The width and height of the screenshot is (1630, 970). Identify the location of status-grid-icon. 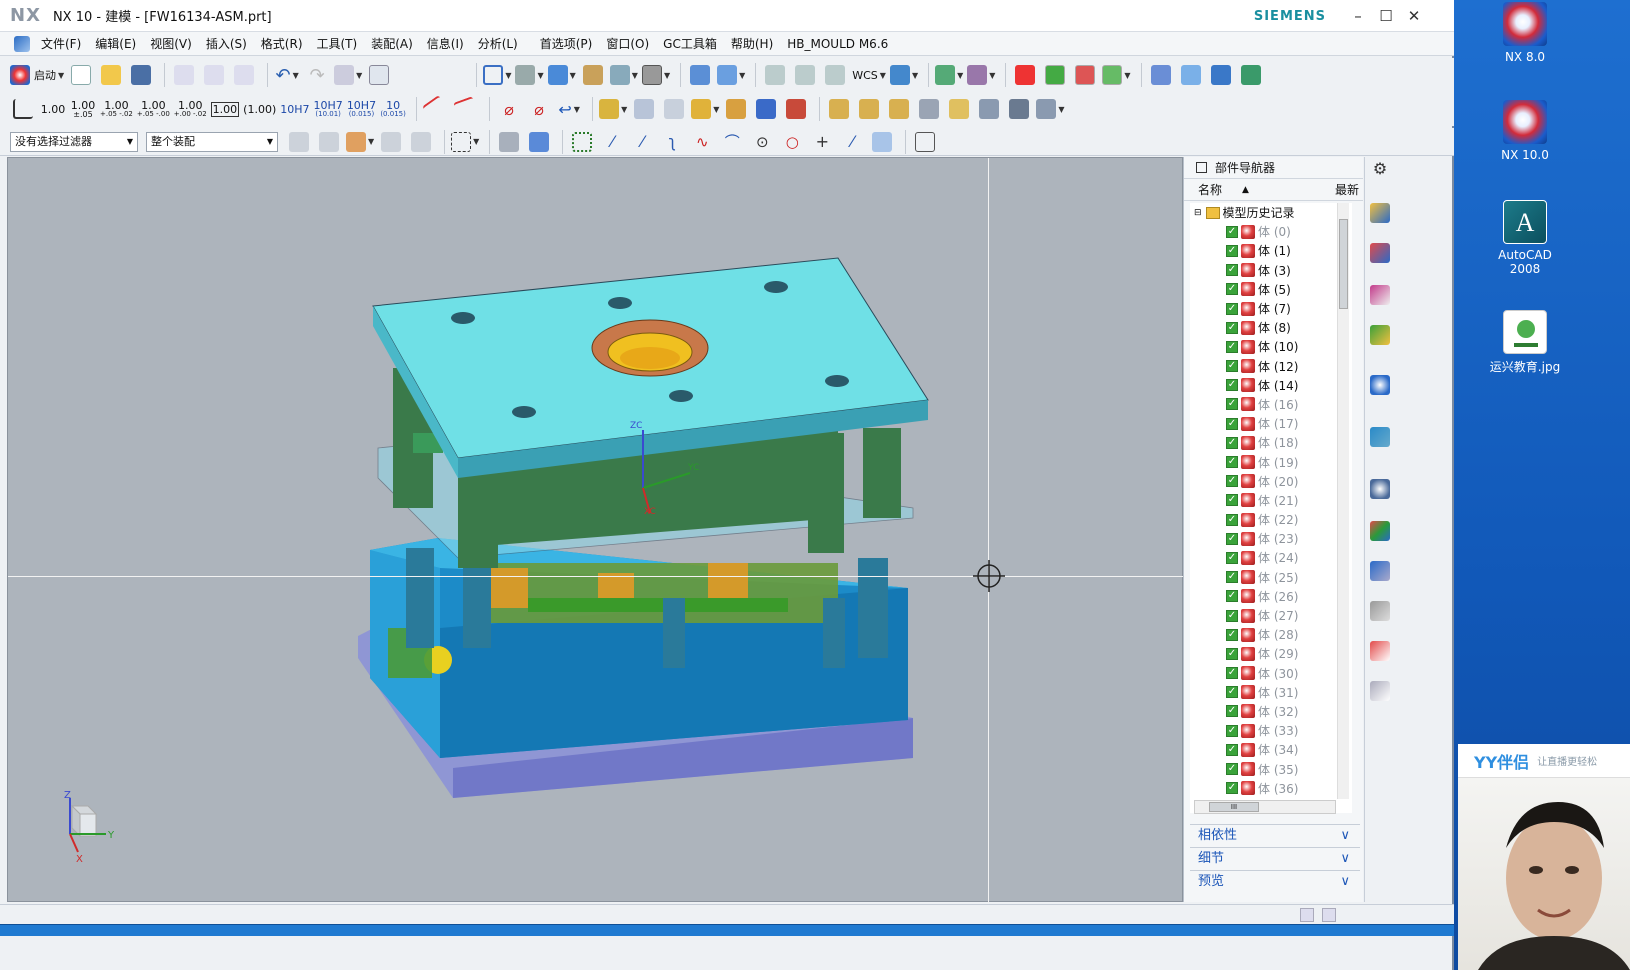
(1307, 915).